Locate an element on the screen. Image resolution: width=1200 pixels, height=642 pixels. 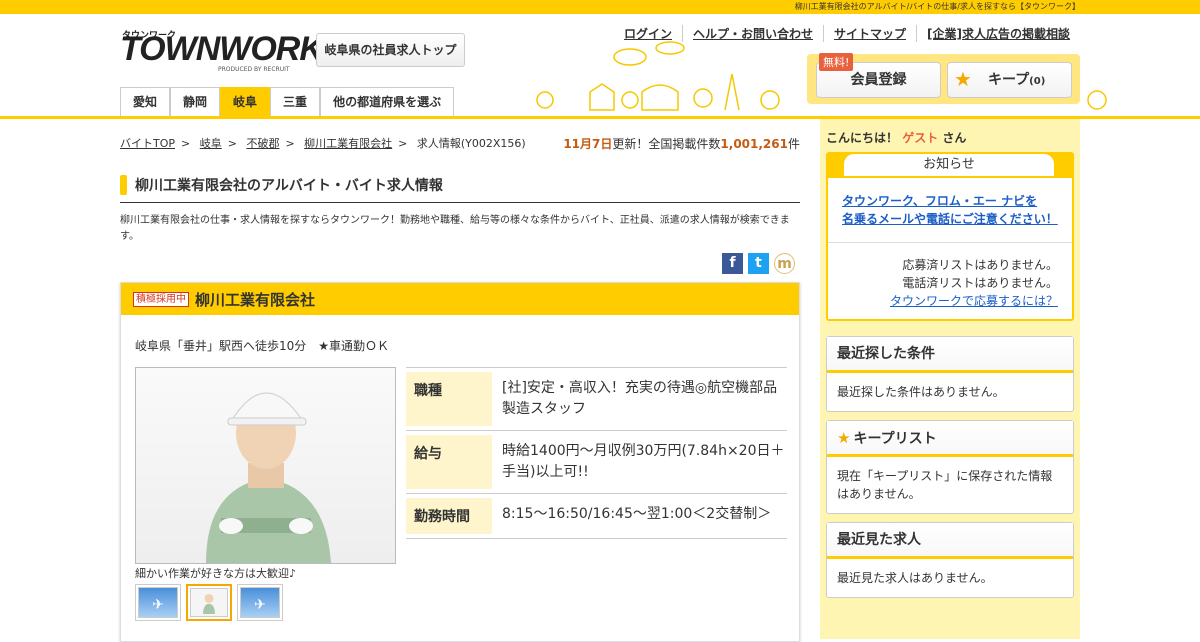
job-card-header: 積極採用中 柳川工業有限会社 is located at coordinates (460, 299).